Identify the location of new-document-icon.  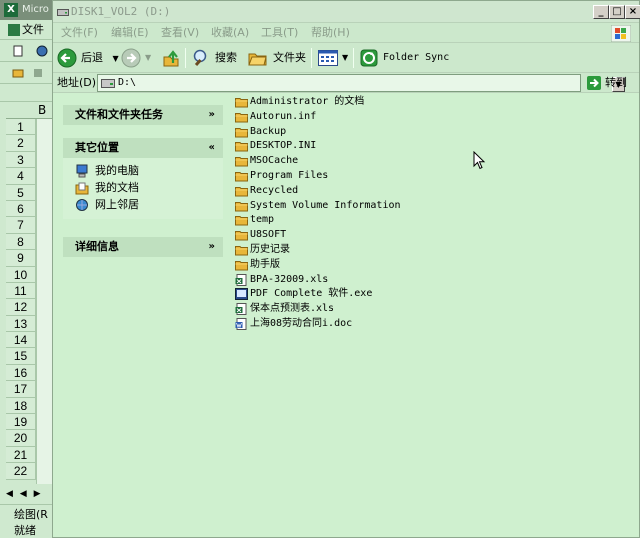
(18, 51).